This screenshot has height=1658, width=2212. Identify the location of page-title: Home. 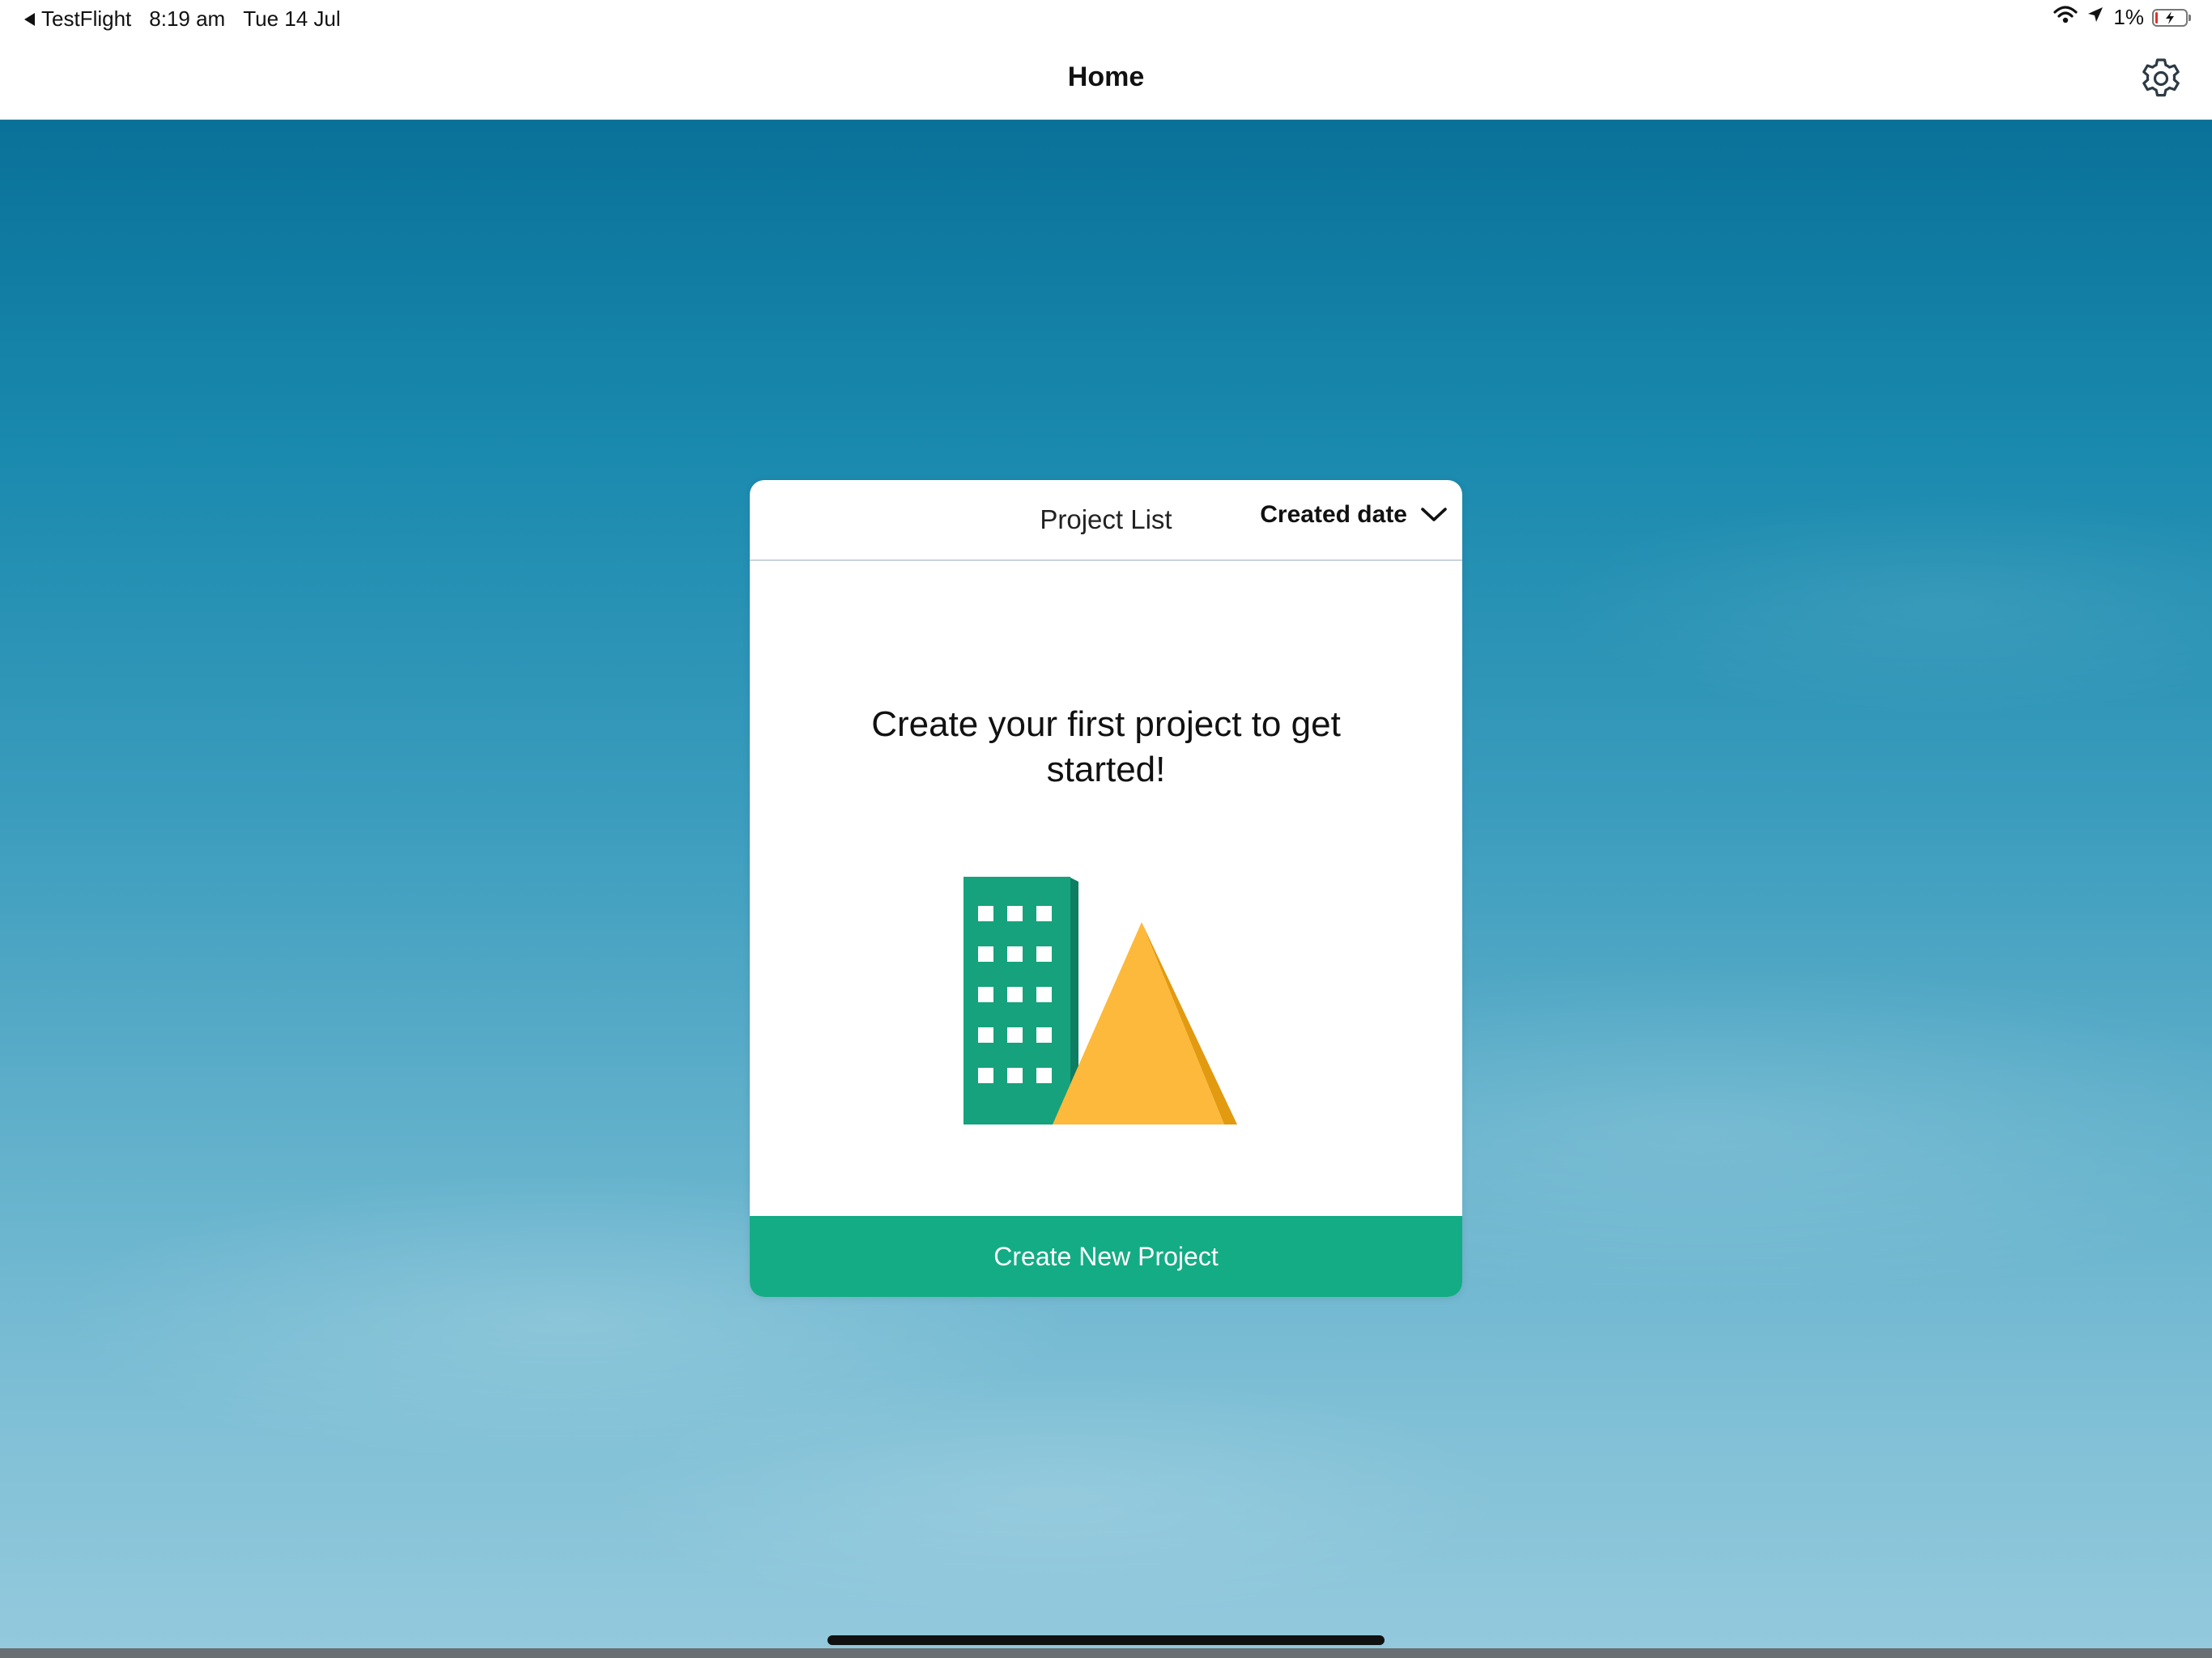
(1106, 77).